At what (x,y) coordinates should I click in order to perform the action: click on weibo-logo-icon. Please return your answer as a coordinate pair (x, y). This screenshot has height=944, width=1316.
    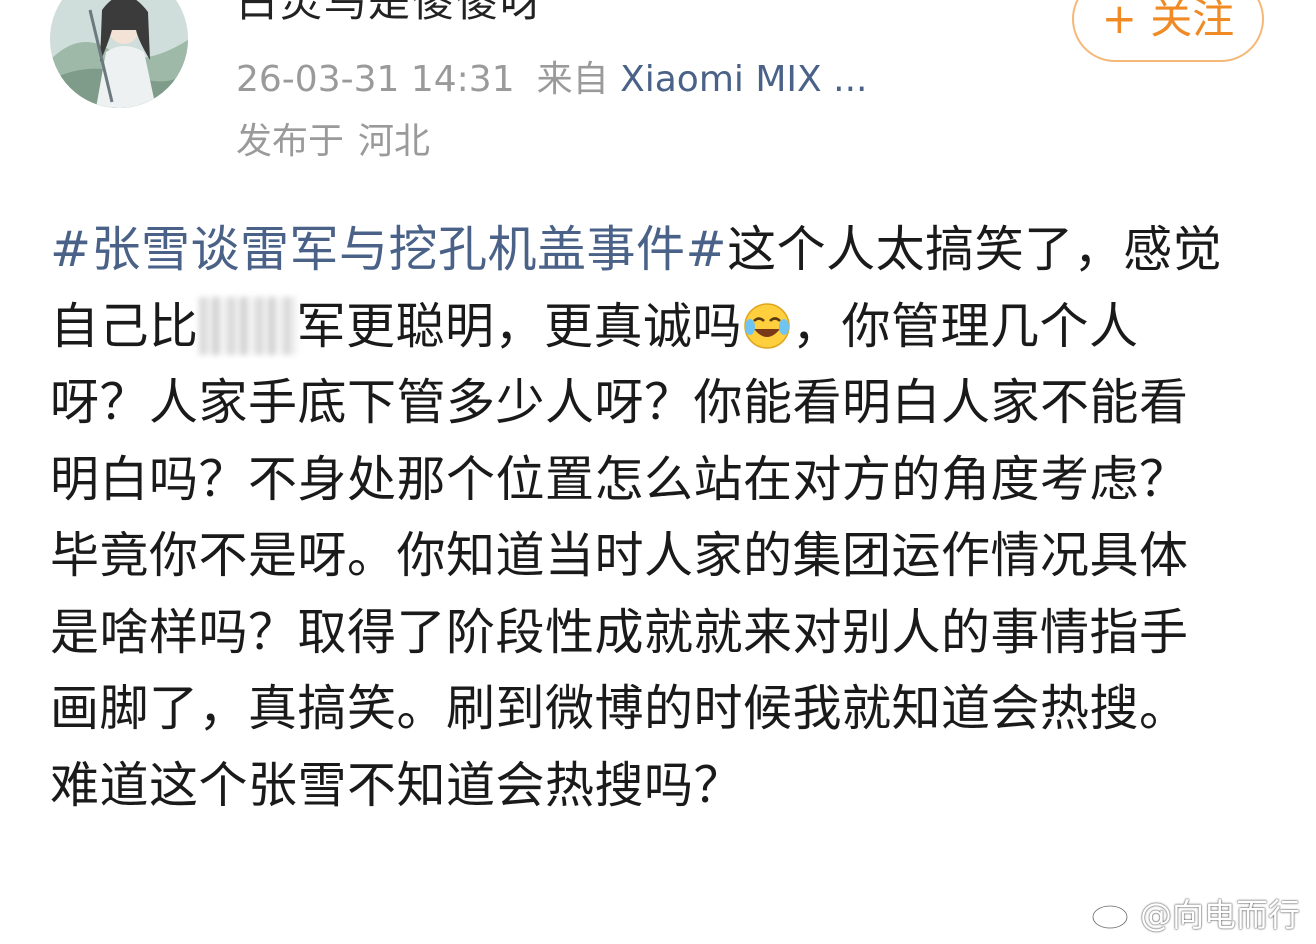
    Looking at the image, I should click on (1111, 914).